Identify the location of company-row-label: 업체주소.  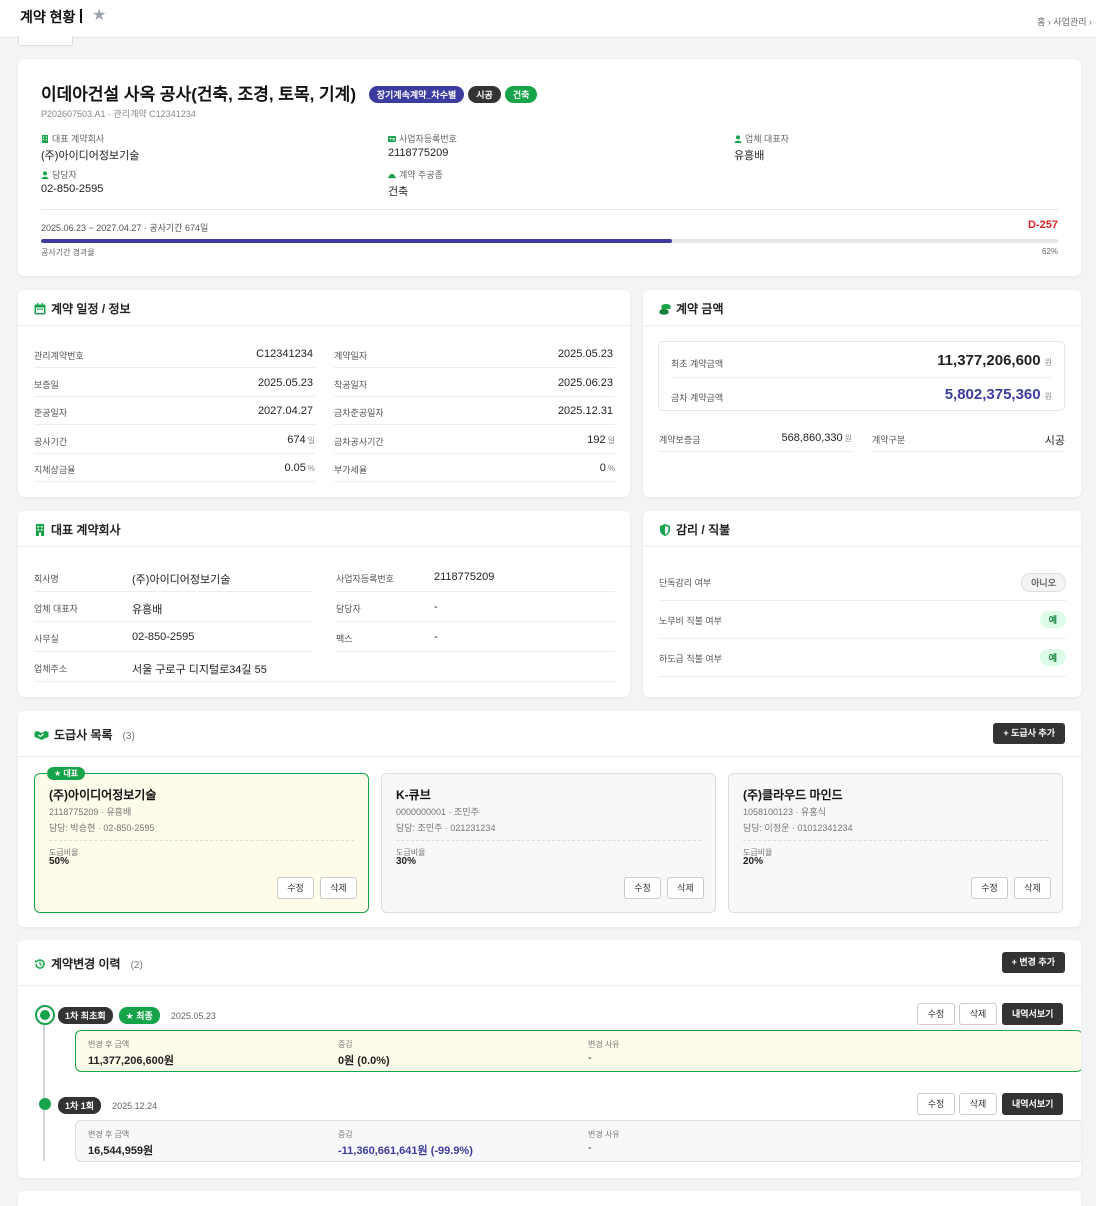
(51, 669).